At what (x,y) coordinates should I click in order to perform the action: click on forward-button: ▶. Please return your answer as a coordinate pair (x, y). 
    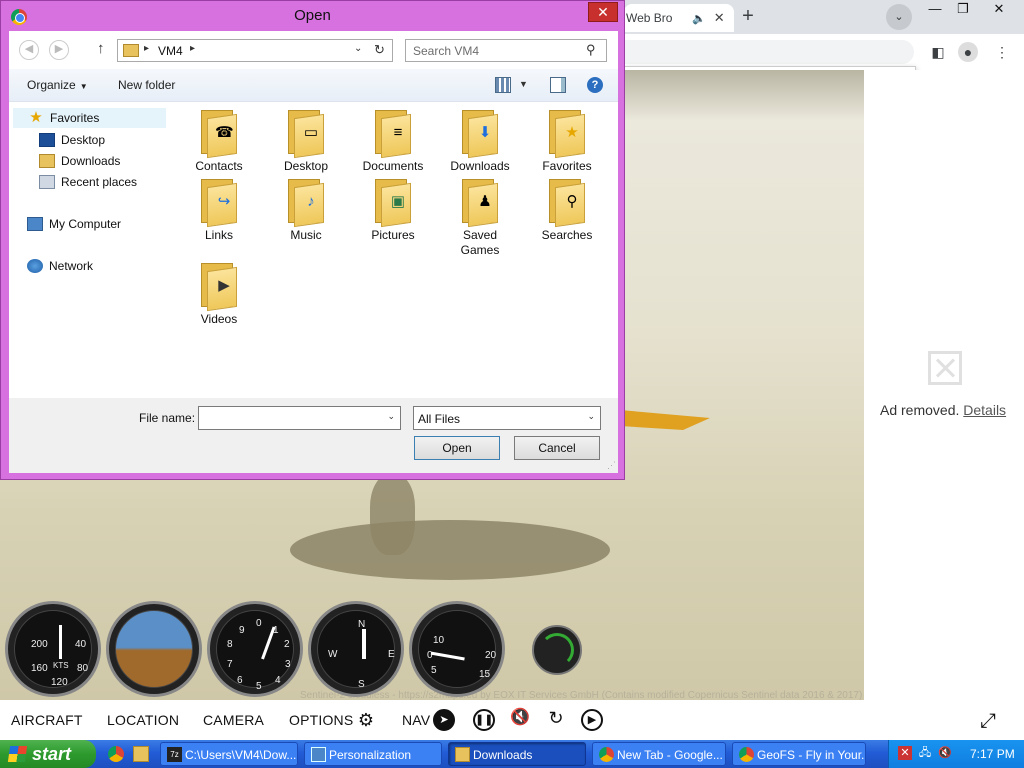
    Looking at the image, I should click on (59, 50).